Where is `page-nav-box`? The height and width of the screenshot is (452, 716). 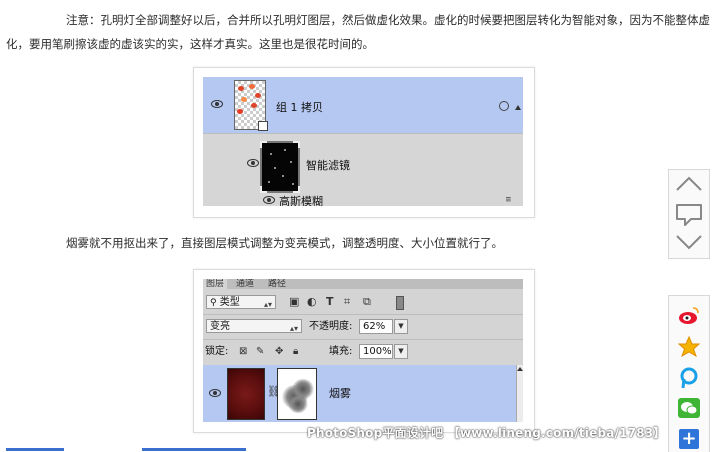 page-nav-box is located at coordinates (689, 214).